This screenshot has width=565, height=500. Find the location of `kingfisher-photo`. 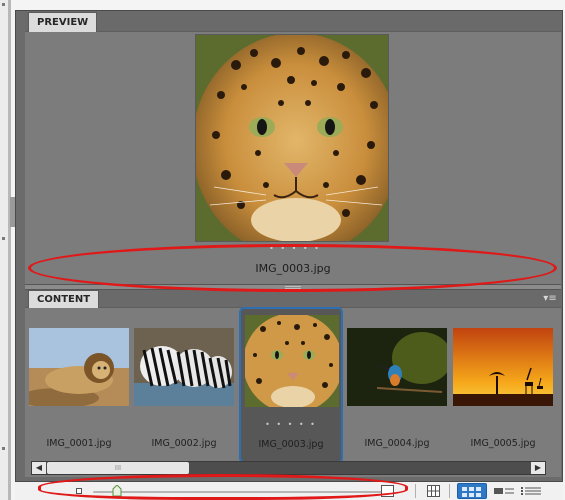

kingfisher-photo is located at coordinates (397, 367).